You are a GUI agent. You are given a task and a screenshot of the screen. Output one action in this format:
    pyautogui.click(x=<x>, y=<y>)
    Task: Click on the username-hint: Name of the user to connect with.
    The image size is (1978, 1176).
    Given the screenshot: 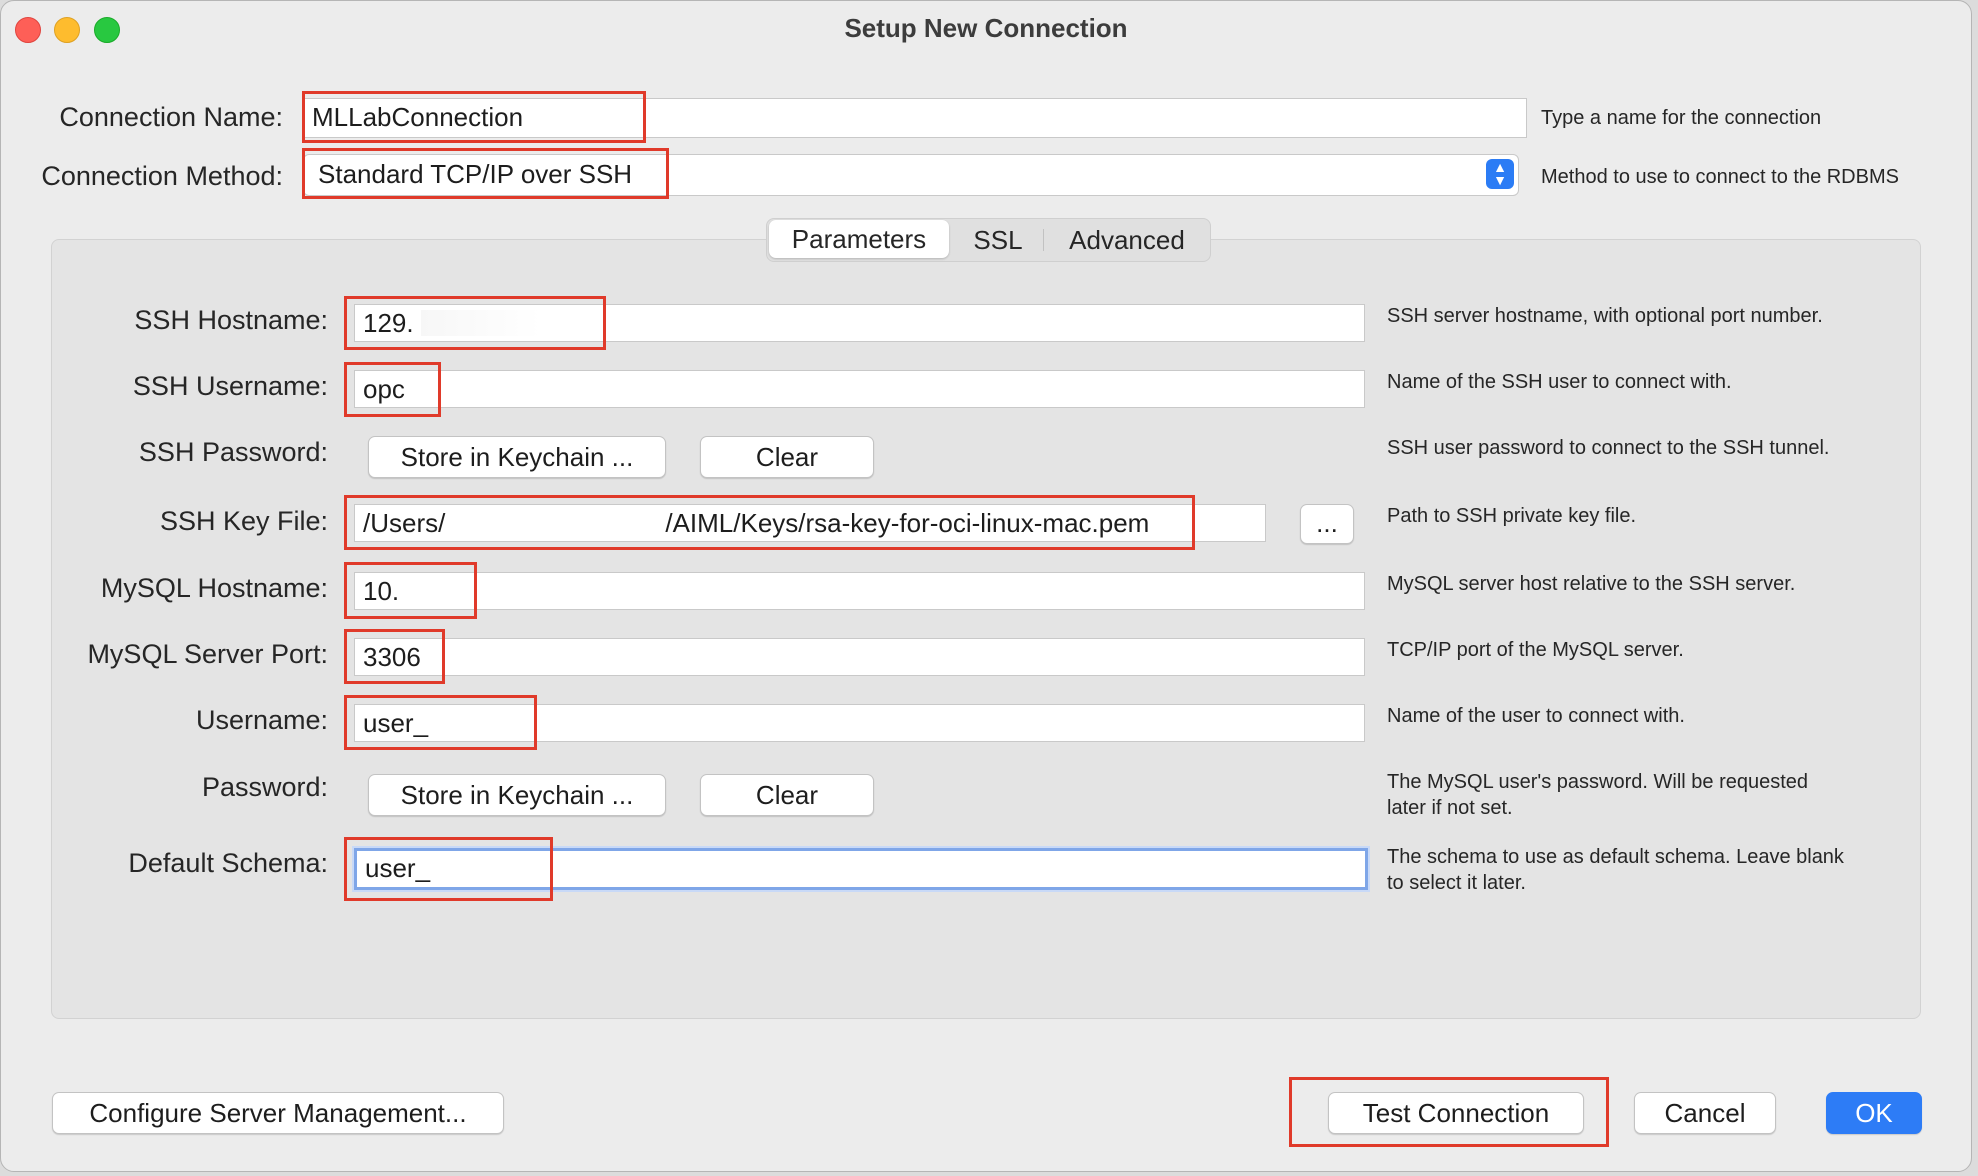 What is the action you would take?
    pyautogui.click(x=1536, y=716)
    